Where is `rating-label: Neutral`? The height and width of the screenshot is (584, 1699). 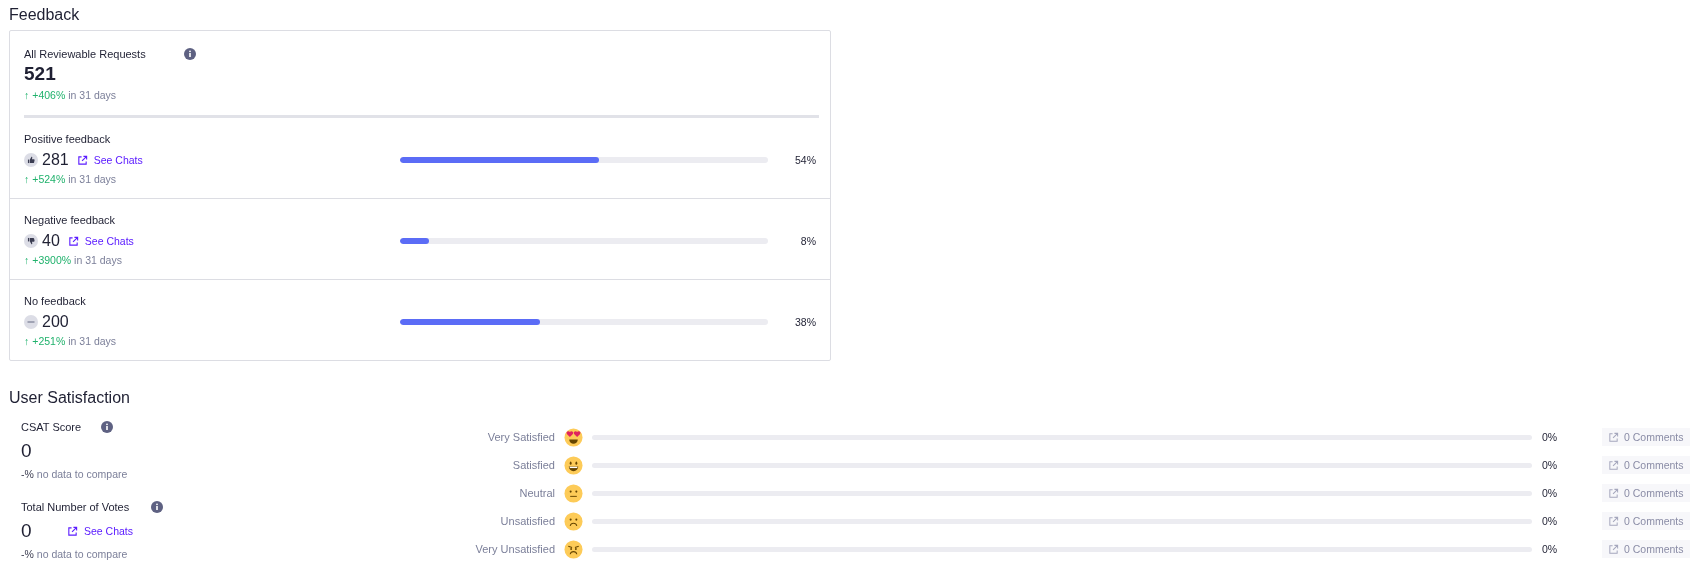
rating-label: Neutral is located at coordinates (536, 493).